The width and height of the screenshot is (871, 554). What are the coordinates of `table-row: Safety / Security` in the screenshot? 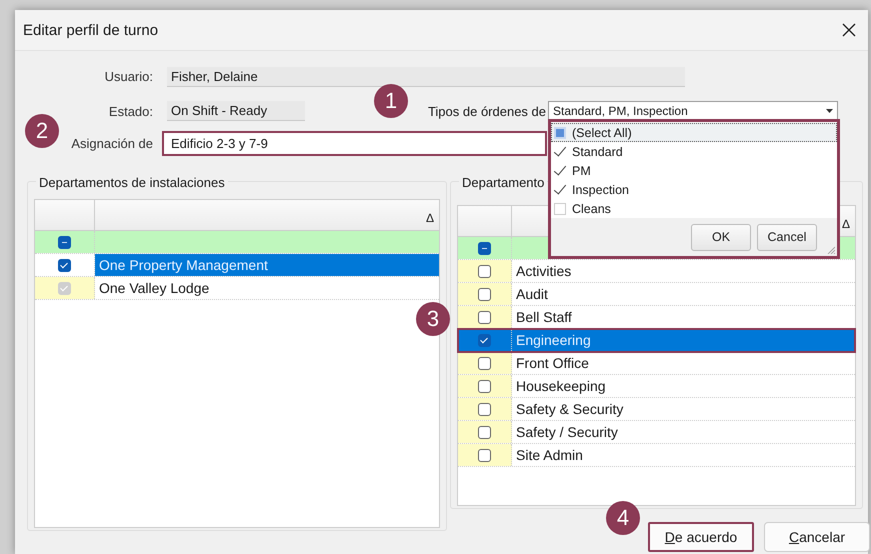 It's located at (656, 432).